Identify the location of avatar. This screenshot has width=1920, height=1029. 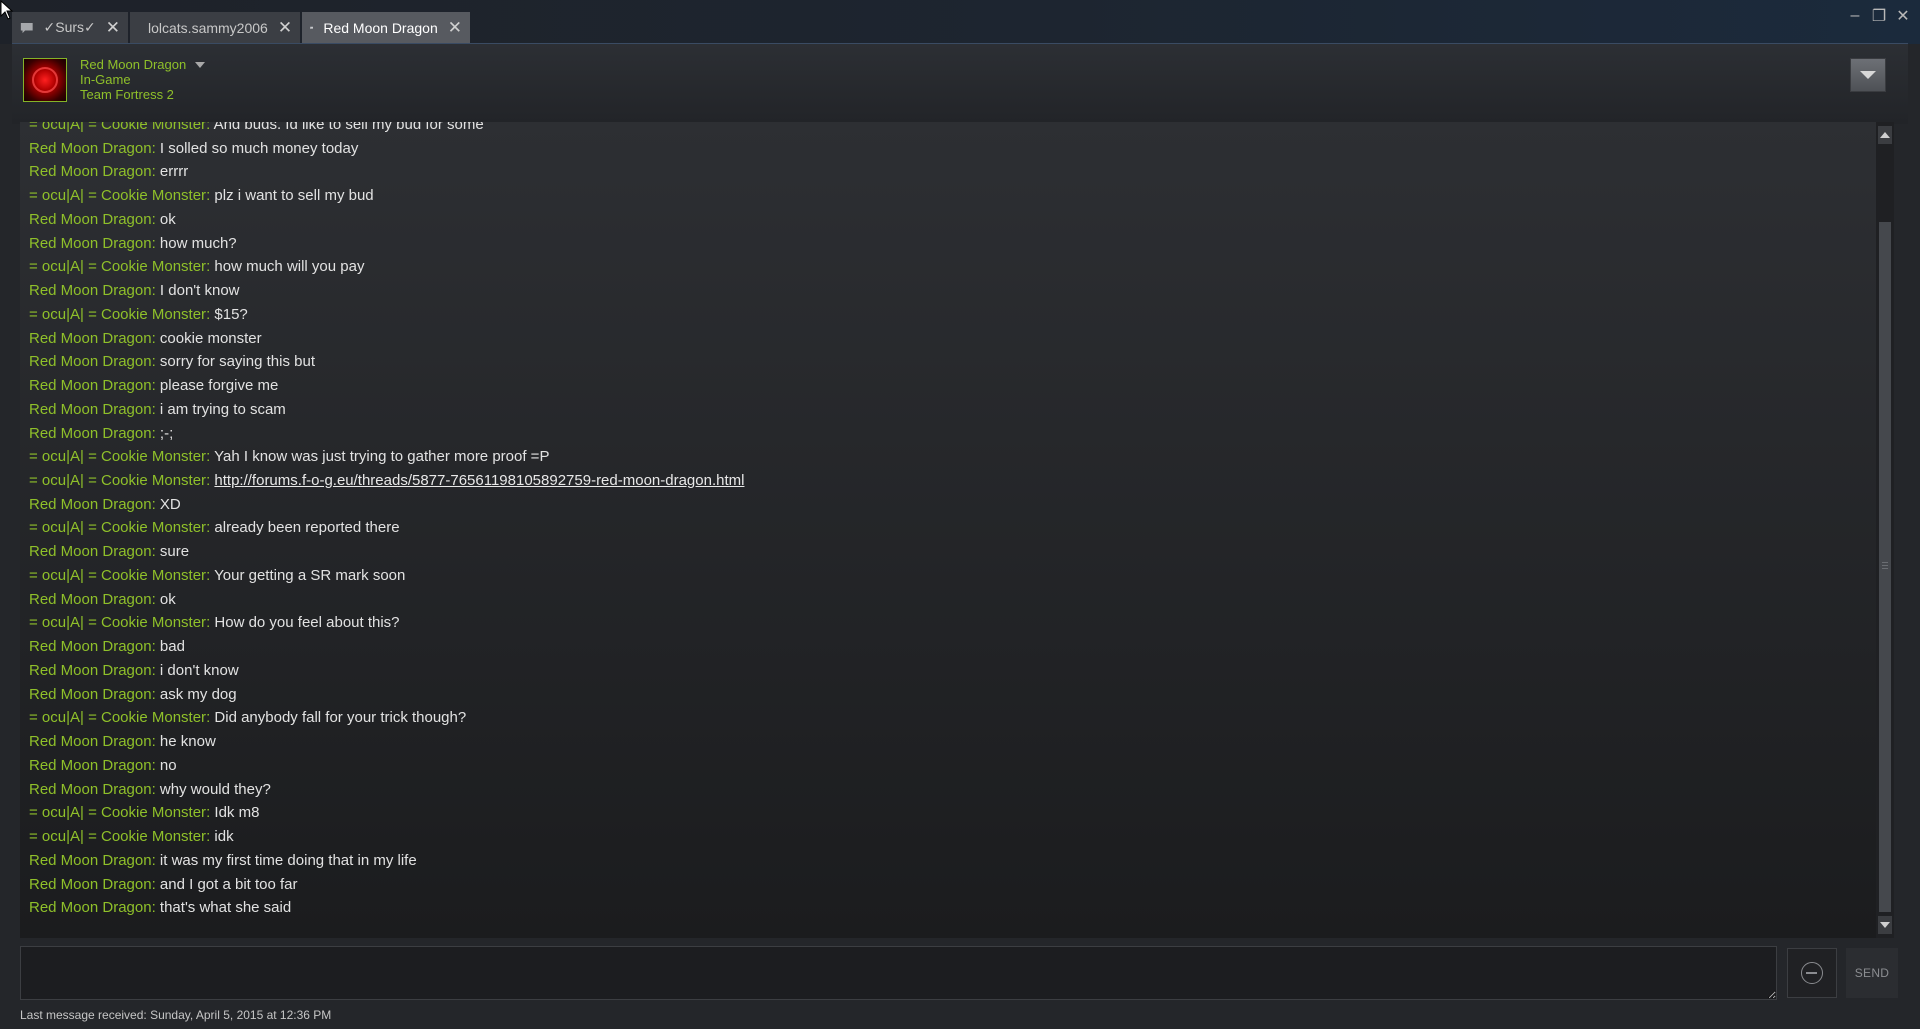
(45, 80).